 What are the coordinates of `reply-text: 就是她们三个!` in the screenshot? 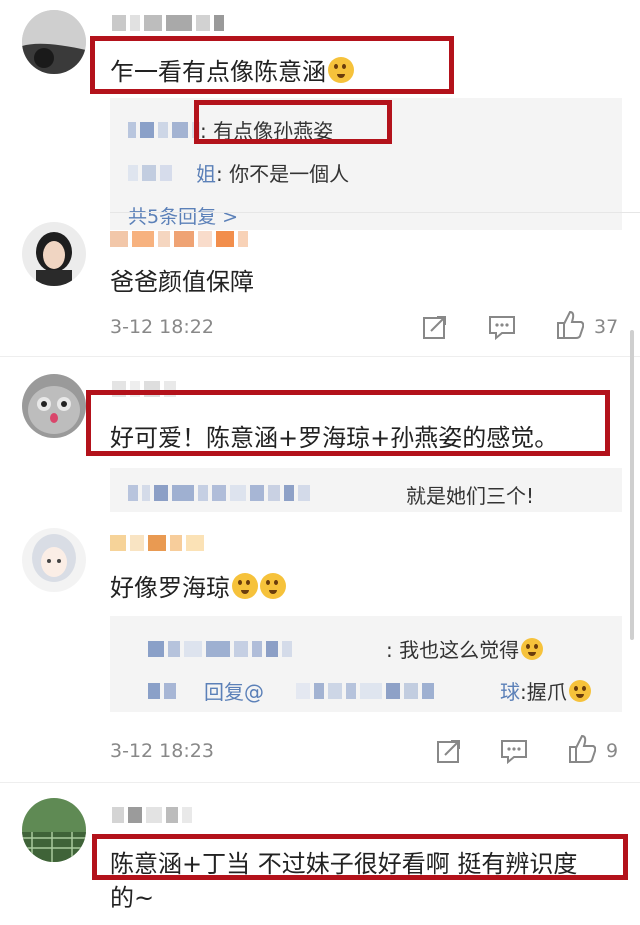 It's located at (470, 496).